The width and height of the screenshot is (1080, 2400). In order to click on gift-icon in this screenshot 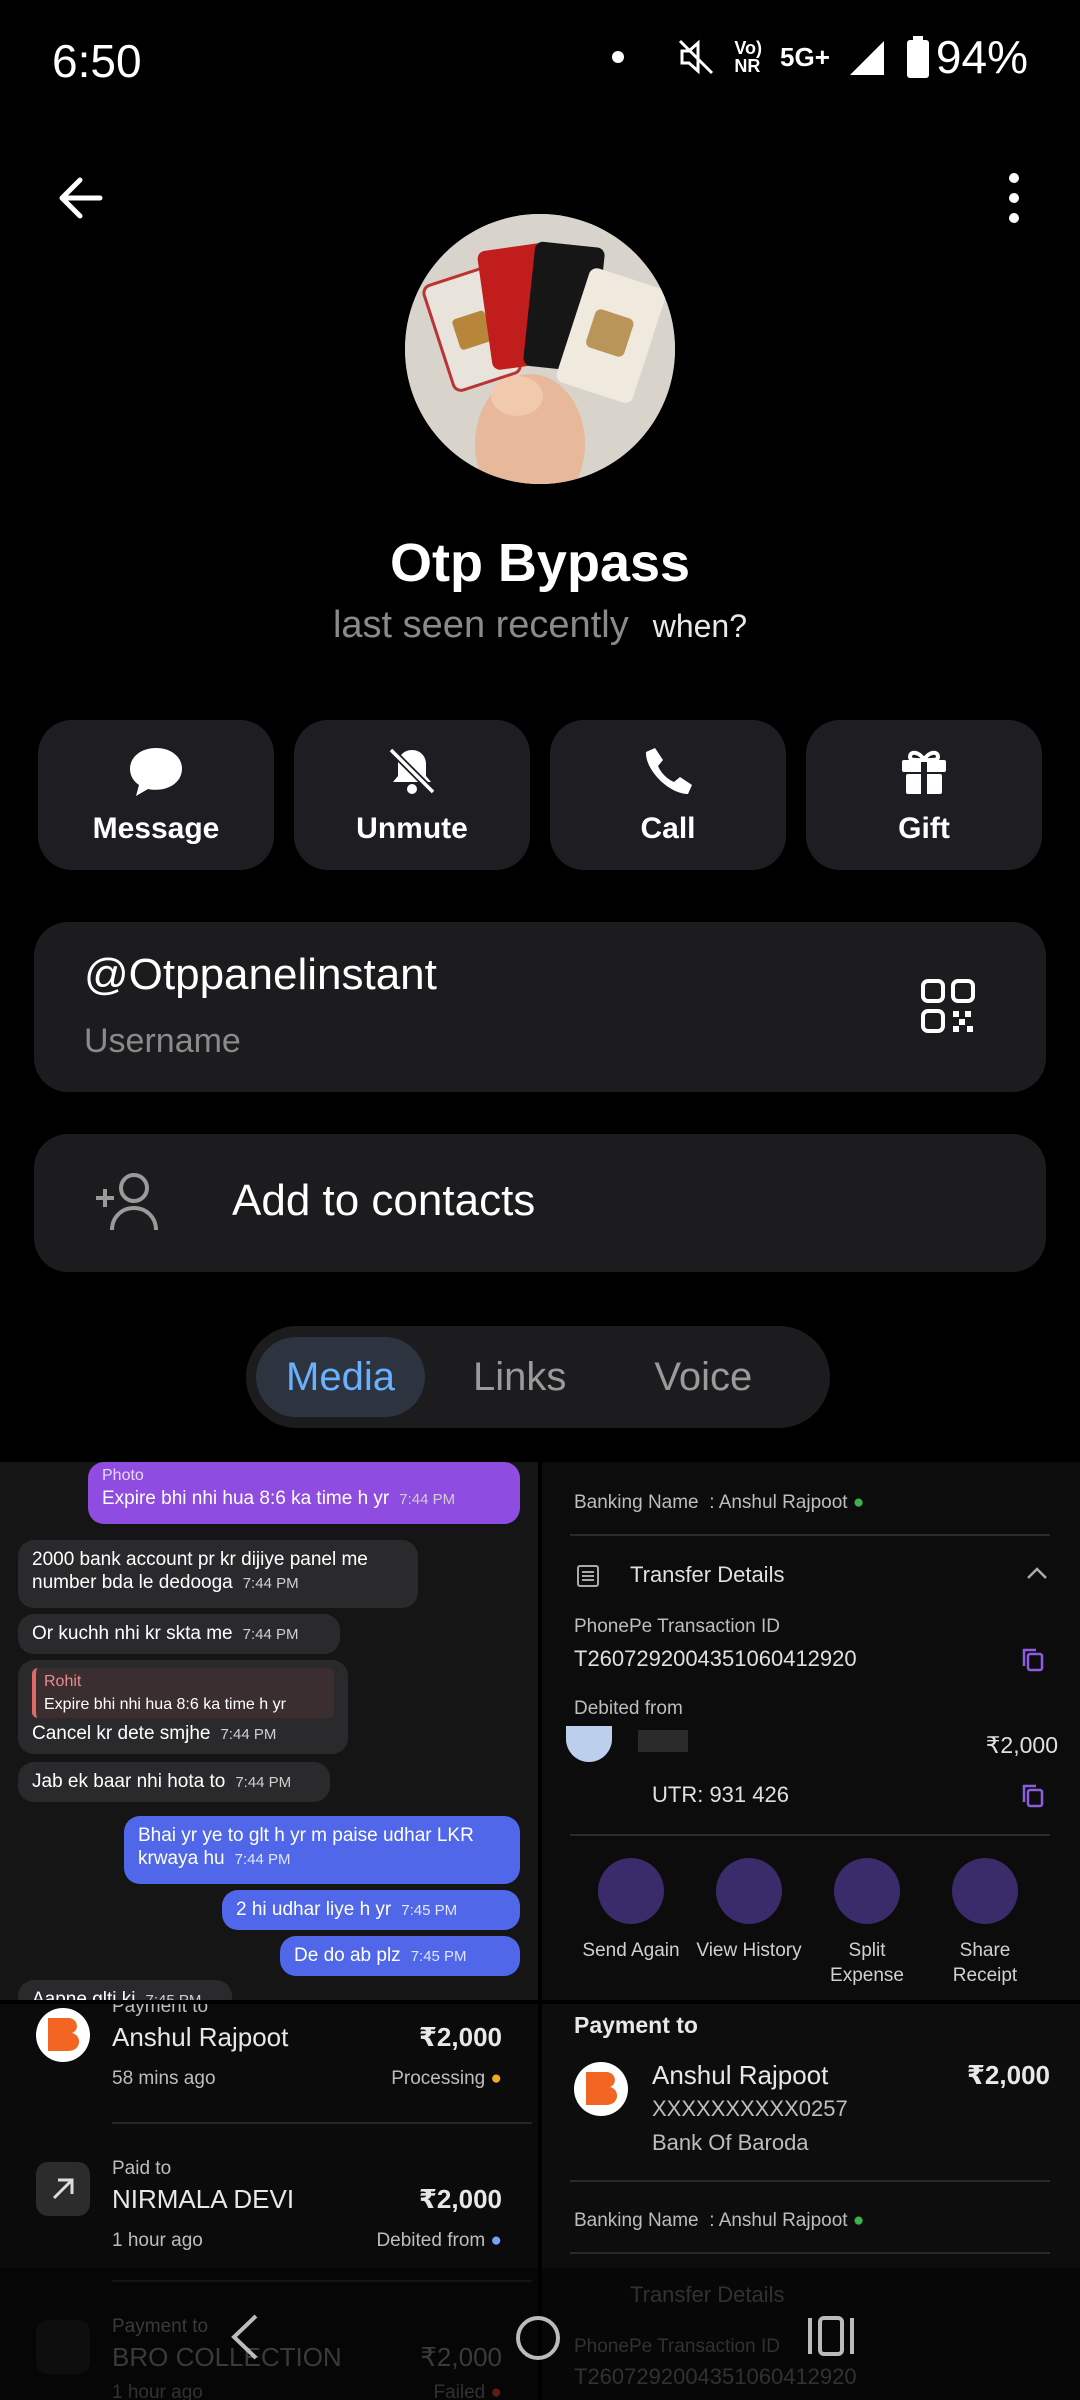, I will do `click(924, 772)`.